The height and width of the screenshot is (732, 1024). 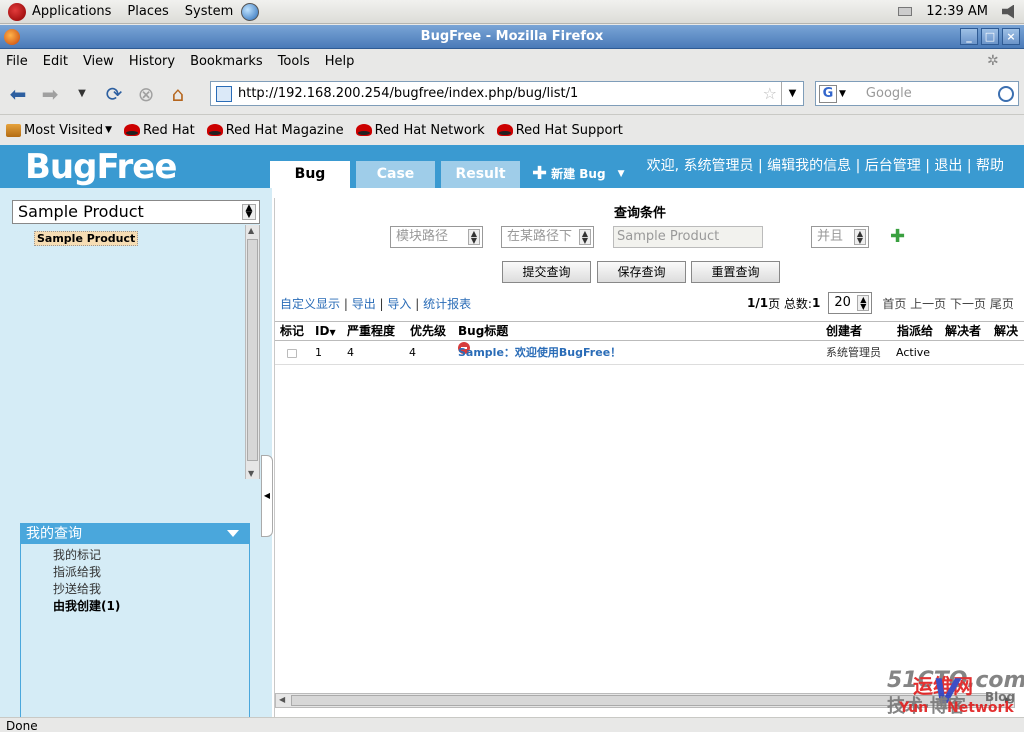 What do you see at coordinates (267, 496) in the screenshot?
I see `collapse-sidebar-handle: ◀` at bounding box center [267, 496].